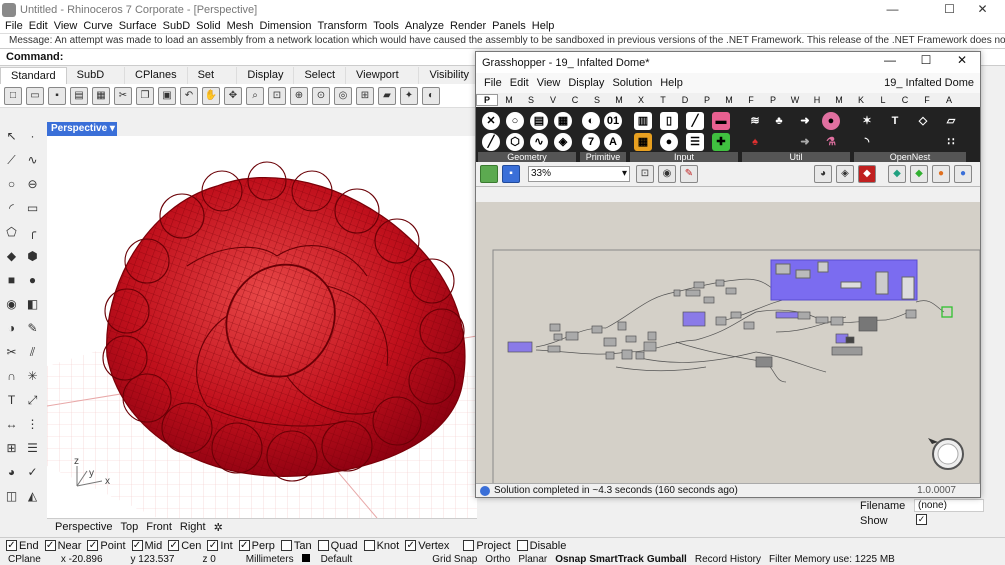  What do you see at coordinates (667, 174) in the screenshot?
I see `preview-eye-icon: ◉` at bounding box center [667, 174].